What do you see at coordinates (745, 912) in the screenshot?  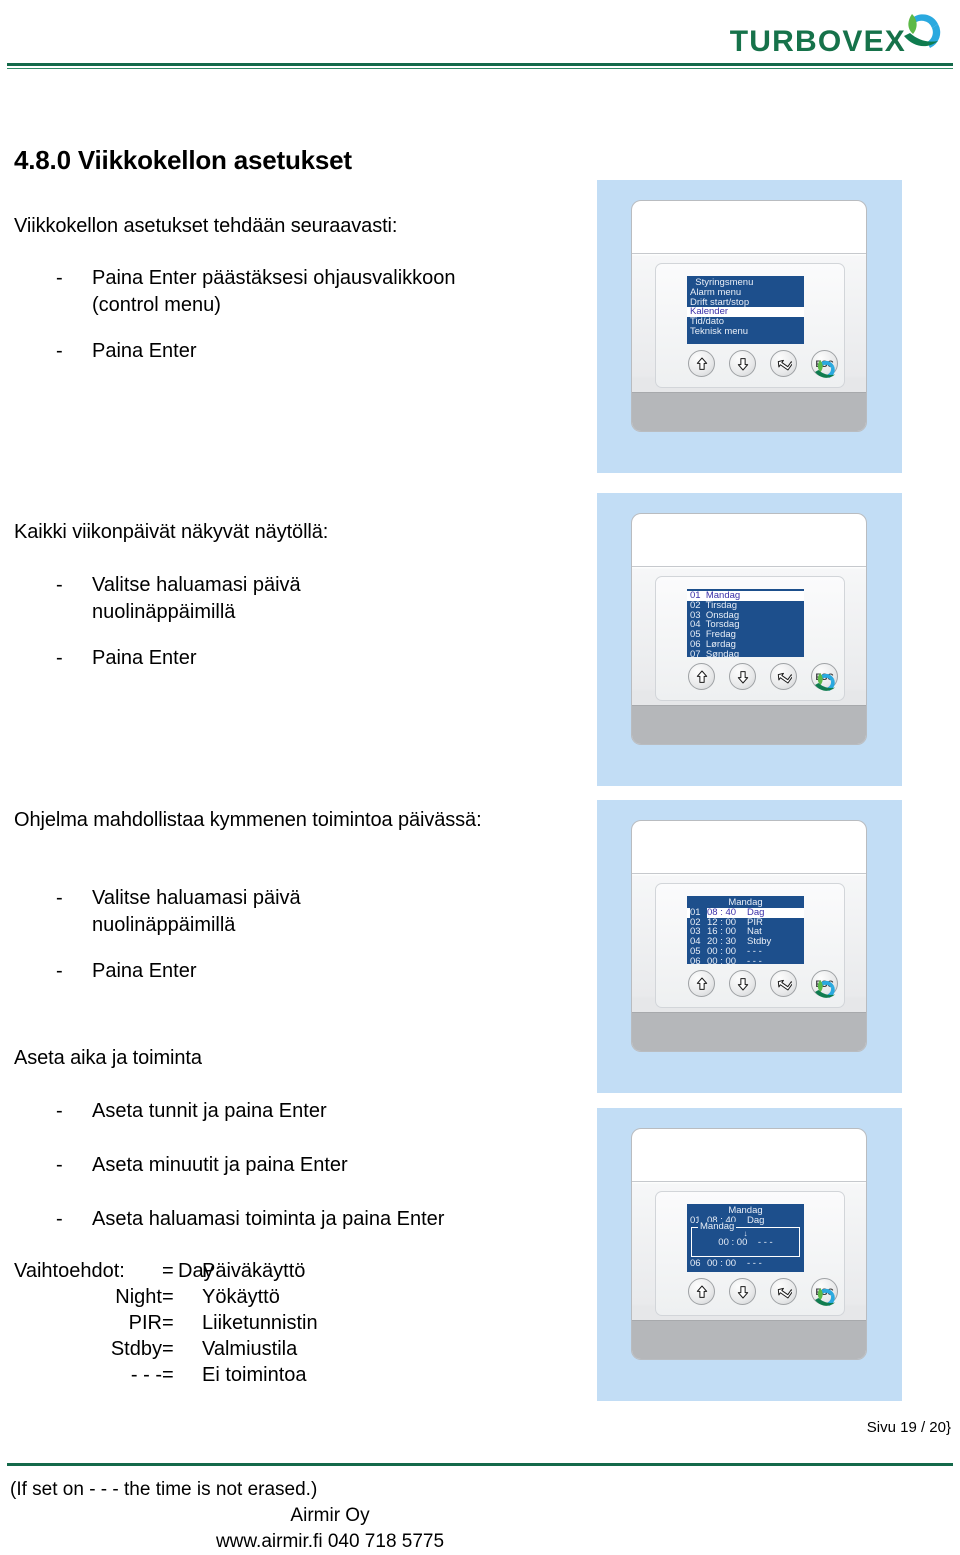 I see `lcd-schedule-row: 01 08 : 40 Dag` at bounding box center [745, 912].